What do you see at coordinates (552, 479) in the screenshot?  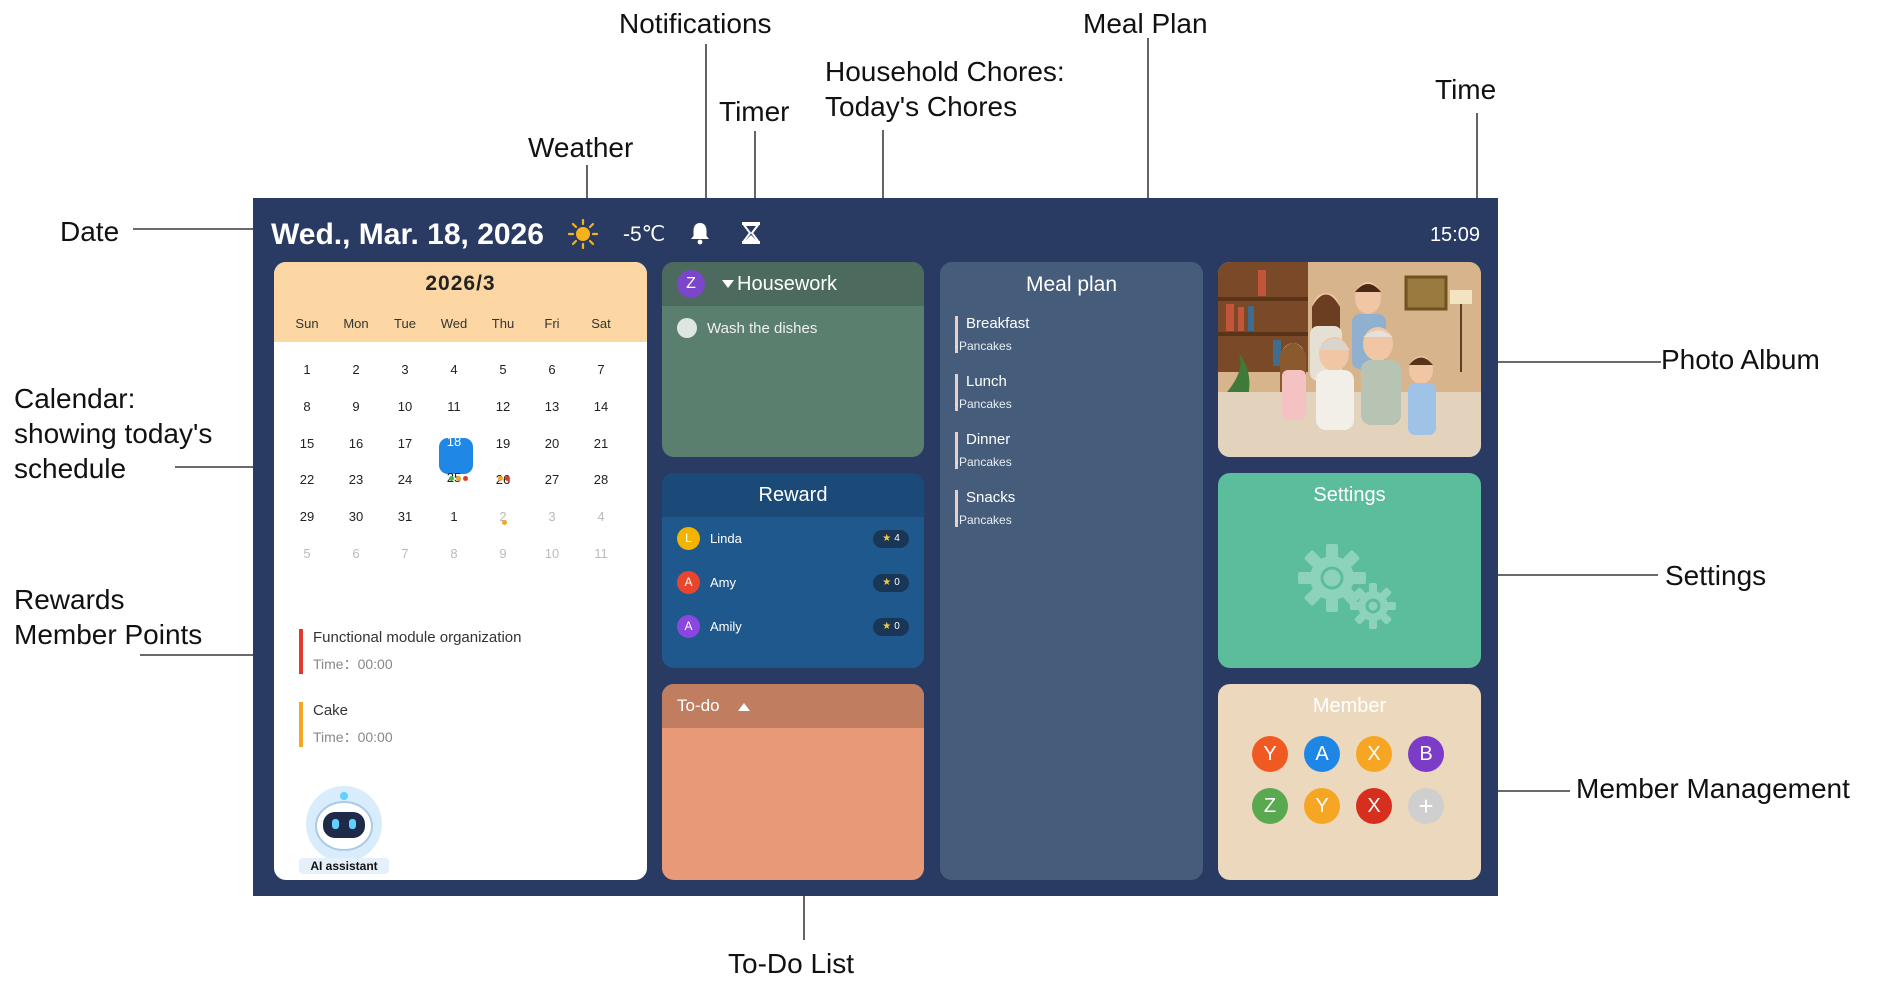 I see `calendar-day: 27` at bounding box center [552, 479].